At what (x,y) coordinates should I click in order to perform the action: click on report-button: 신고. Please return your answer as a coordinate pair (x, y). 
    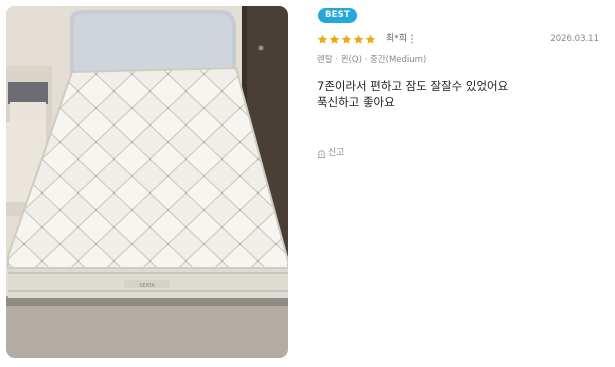
    Looking at the image, I should click on (331, 153).